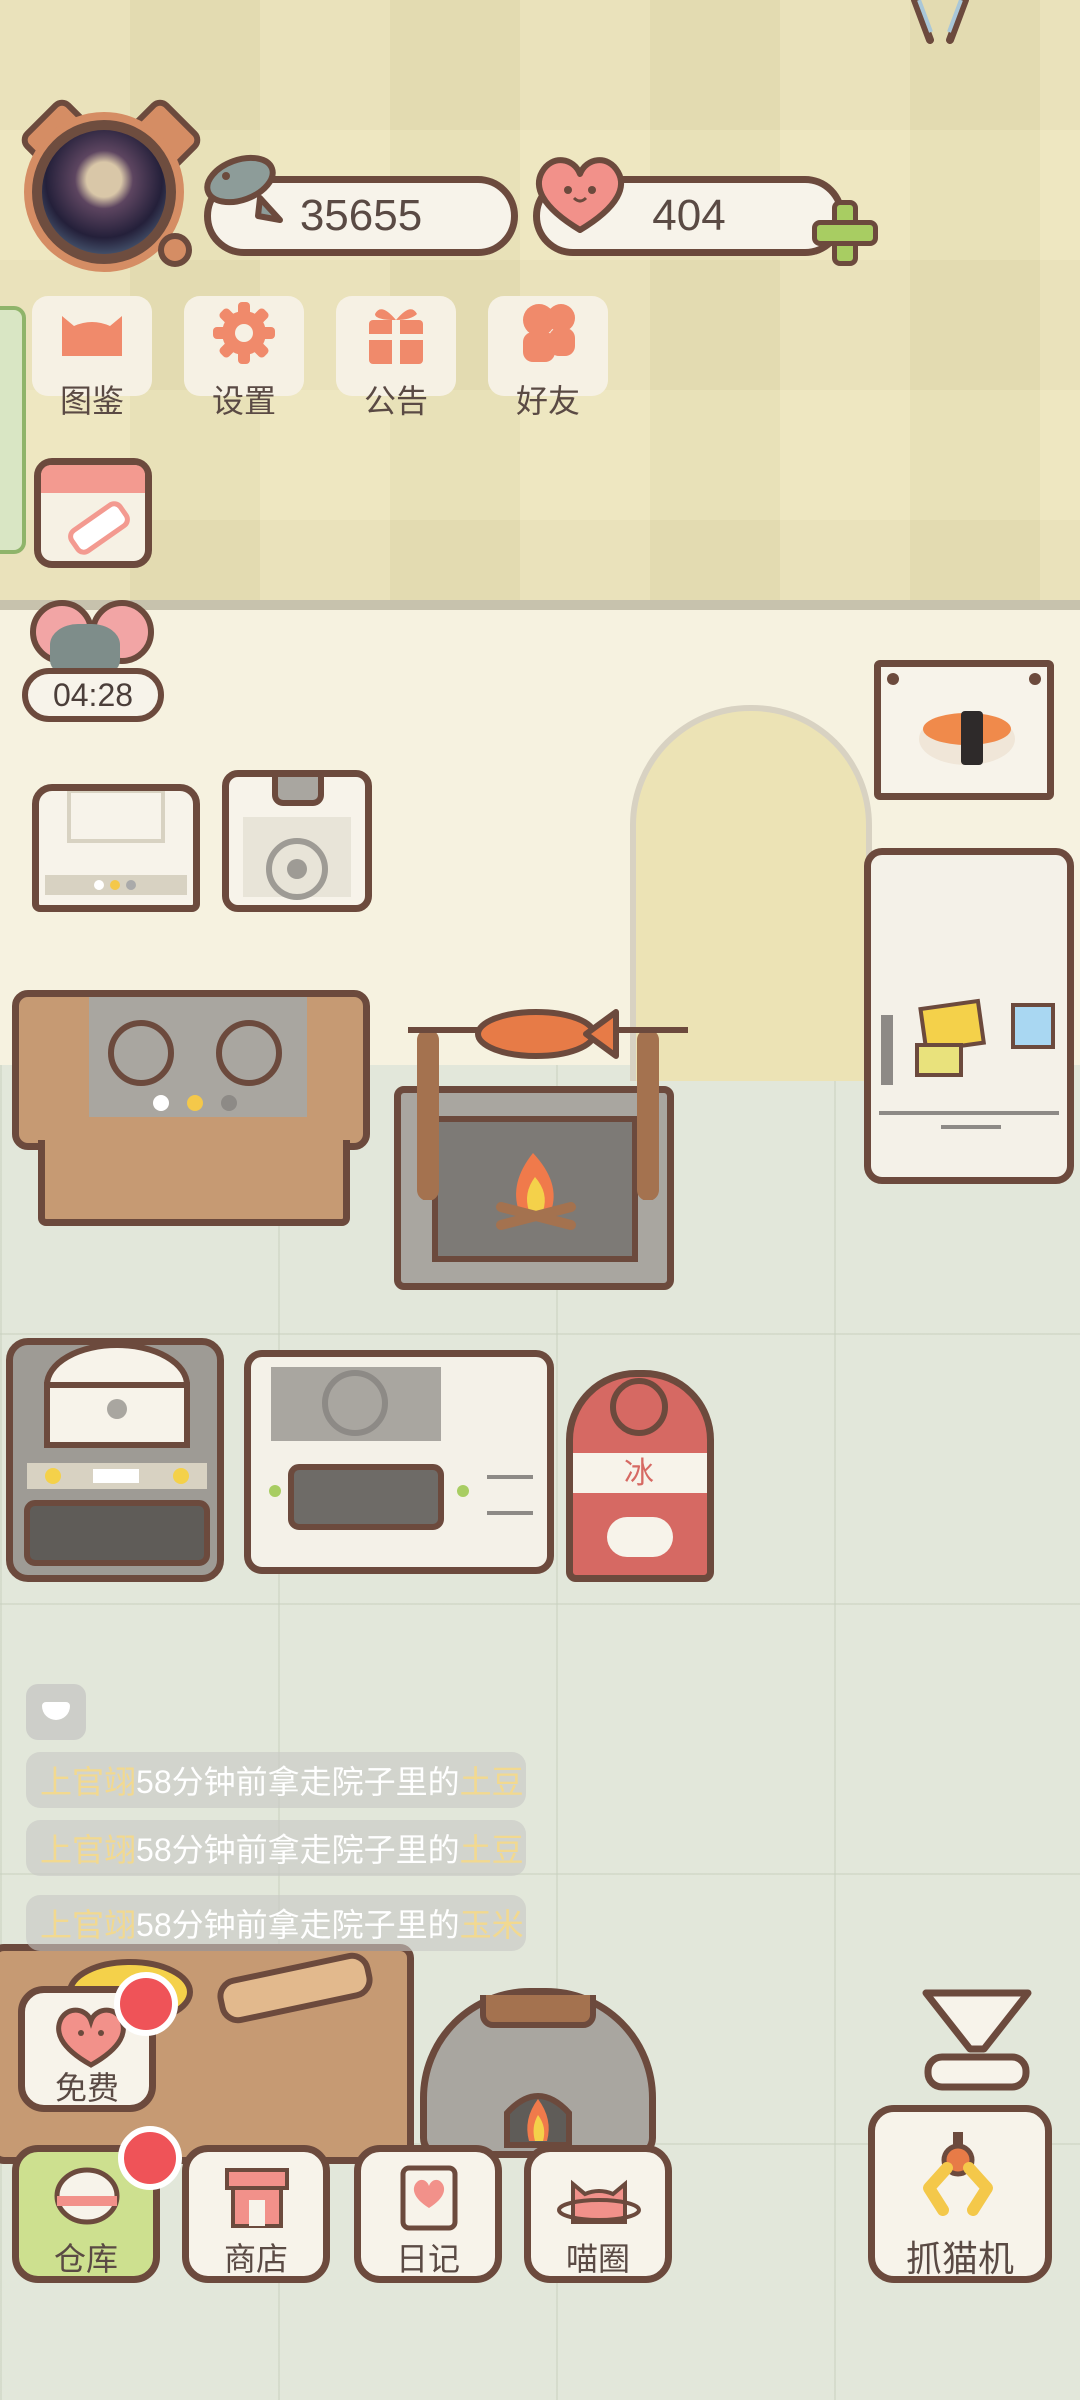  I want to click on event-timer-value: 04:28, so click(93, 694).